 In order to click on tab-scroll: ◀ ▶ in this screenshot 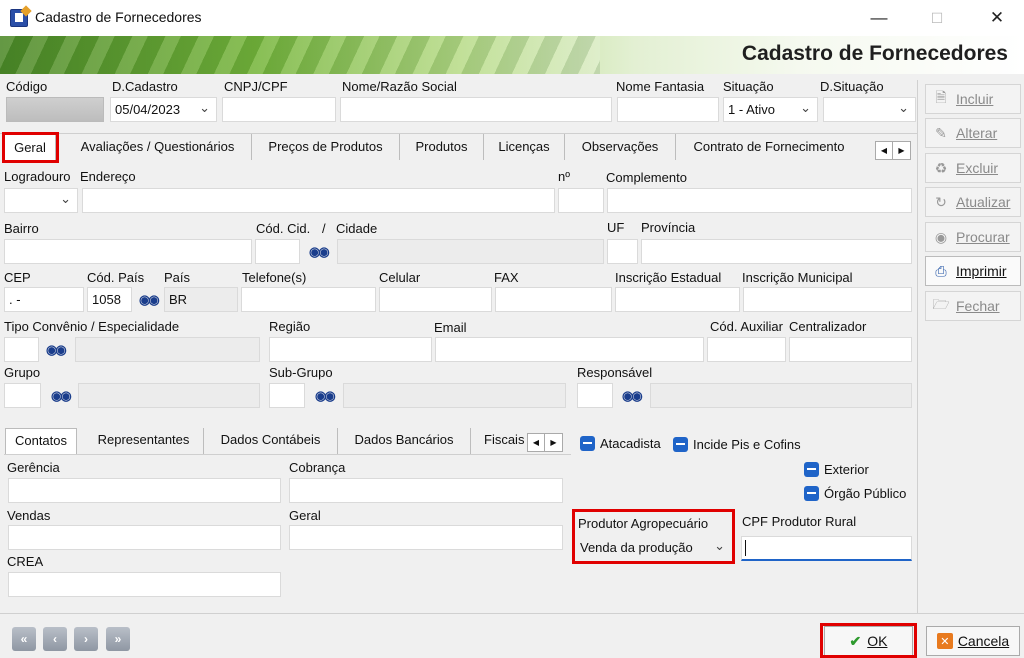, I will do `click(893, 150)`.